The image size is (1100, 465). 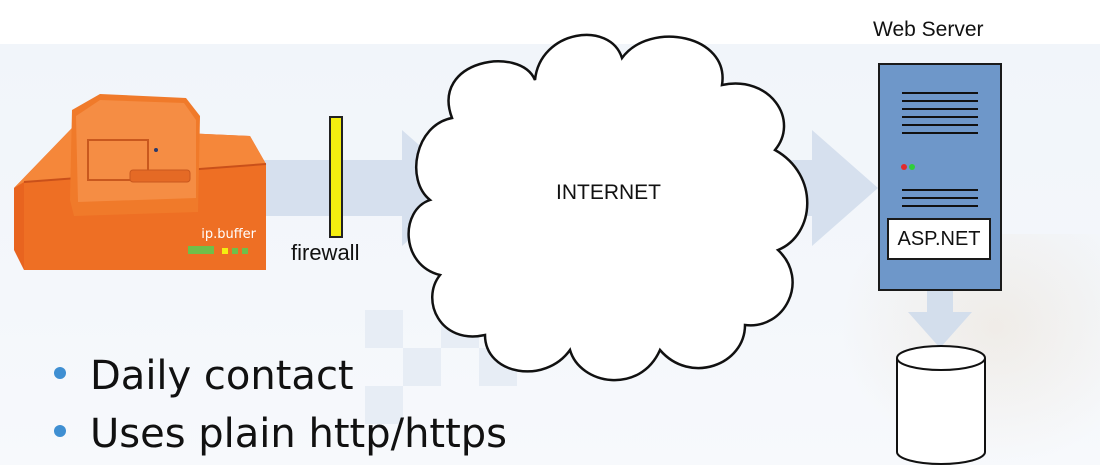 What do you see at coordinates (941, 405) in the screenshot?
I see `database-icon` at bounding box center [941, 405].